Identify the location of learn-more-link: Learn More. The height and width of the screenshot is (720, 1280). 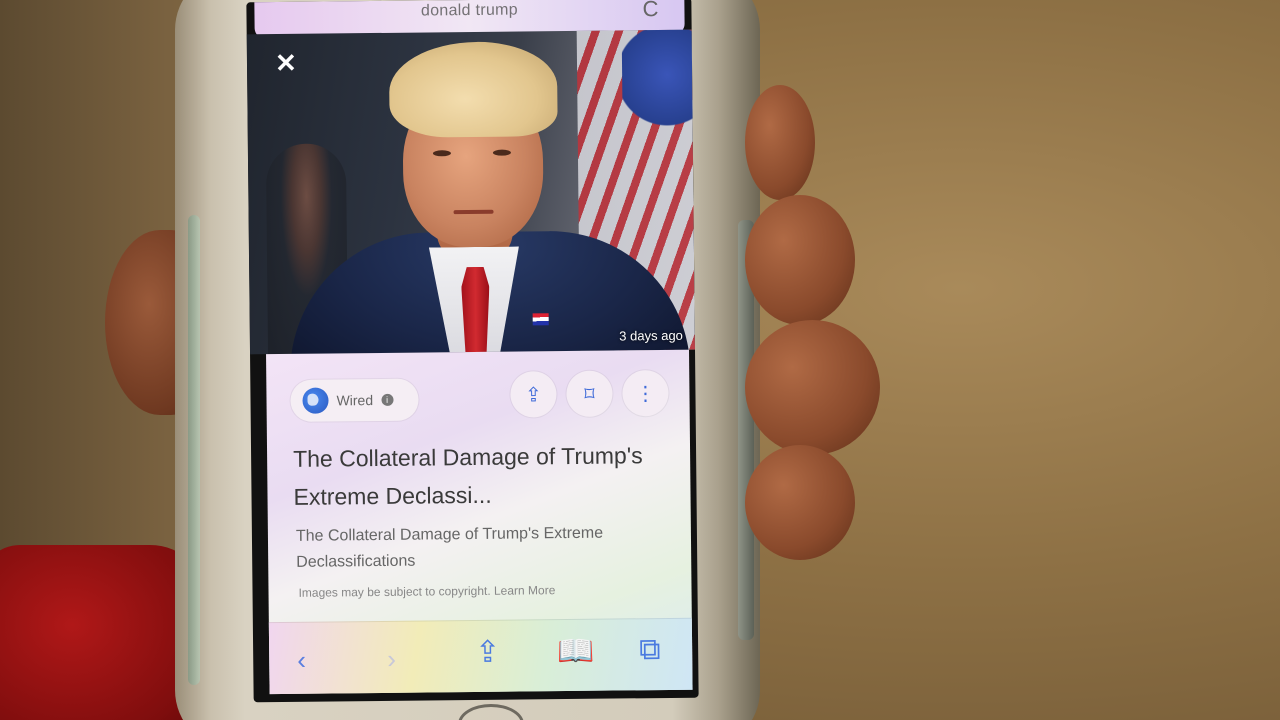
(525, 590).